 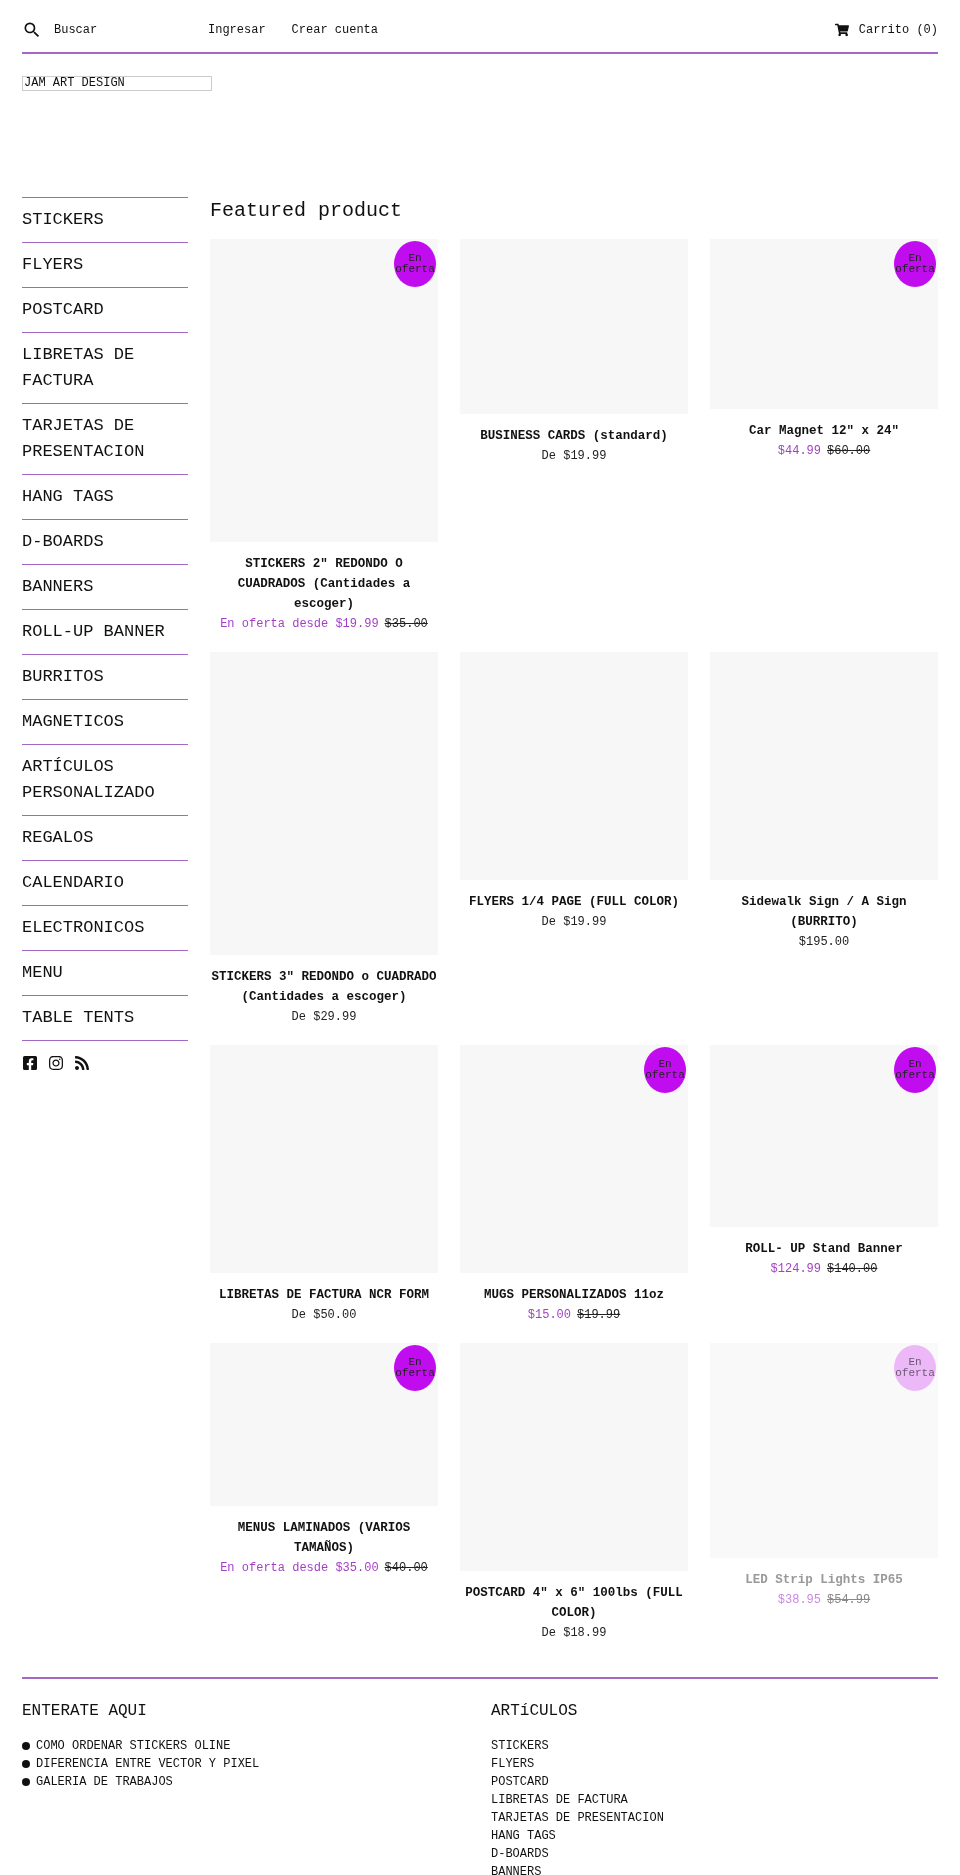 I want to click on product-title: Car Magnet 12" x 24", so click(x=824, y=431).